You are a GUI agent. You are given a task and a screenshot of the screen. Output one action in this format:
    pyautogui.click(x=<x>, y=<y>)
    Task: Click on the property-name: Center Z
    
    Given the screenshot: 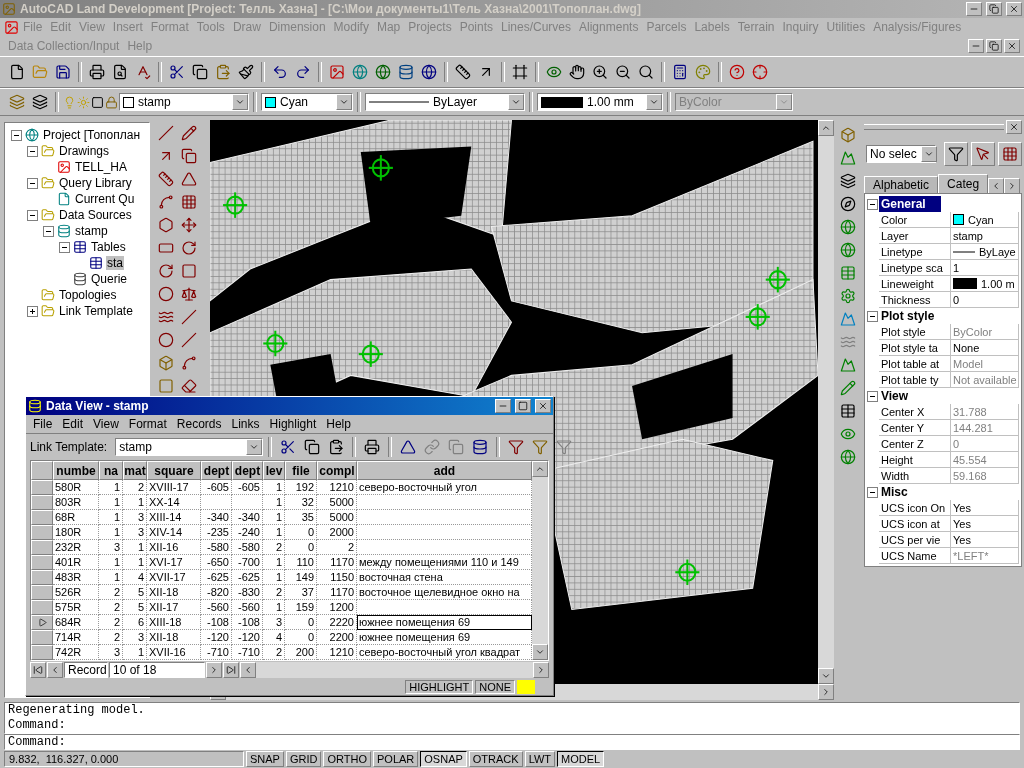 What is the action you would take?
    pyautogui.click(x=915, y=444)
    